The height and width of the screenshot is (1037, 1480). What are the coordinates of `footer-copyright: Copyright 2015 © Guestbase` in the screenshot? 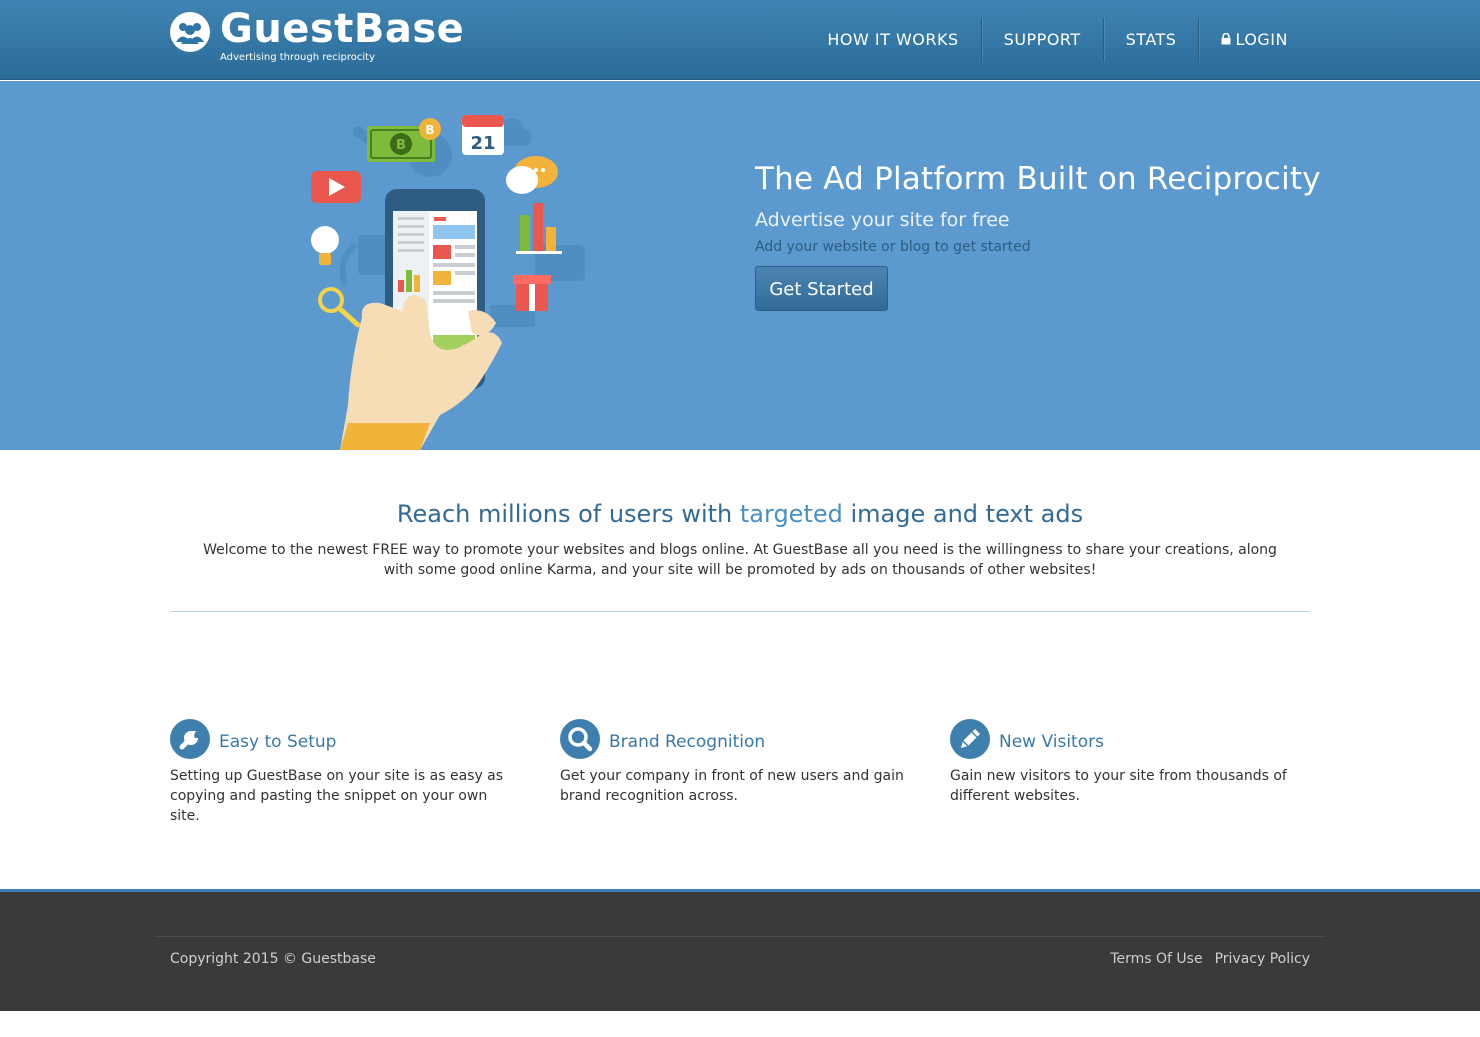 It's located at (273, 959).